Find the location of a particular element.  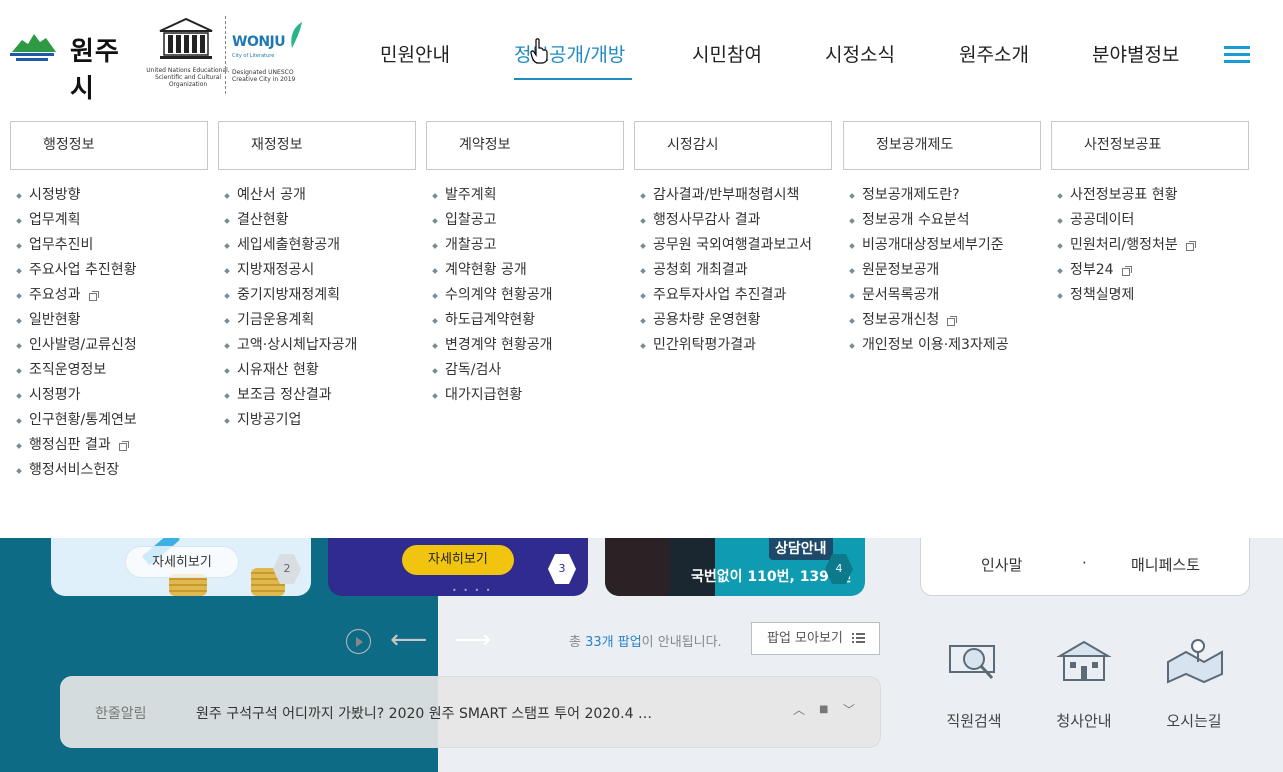

menu-item: 사전정보공표 현황 is located at coordinates (1153, 199).